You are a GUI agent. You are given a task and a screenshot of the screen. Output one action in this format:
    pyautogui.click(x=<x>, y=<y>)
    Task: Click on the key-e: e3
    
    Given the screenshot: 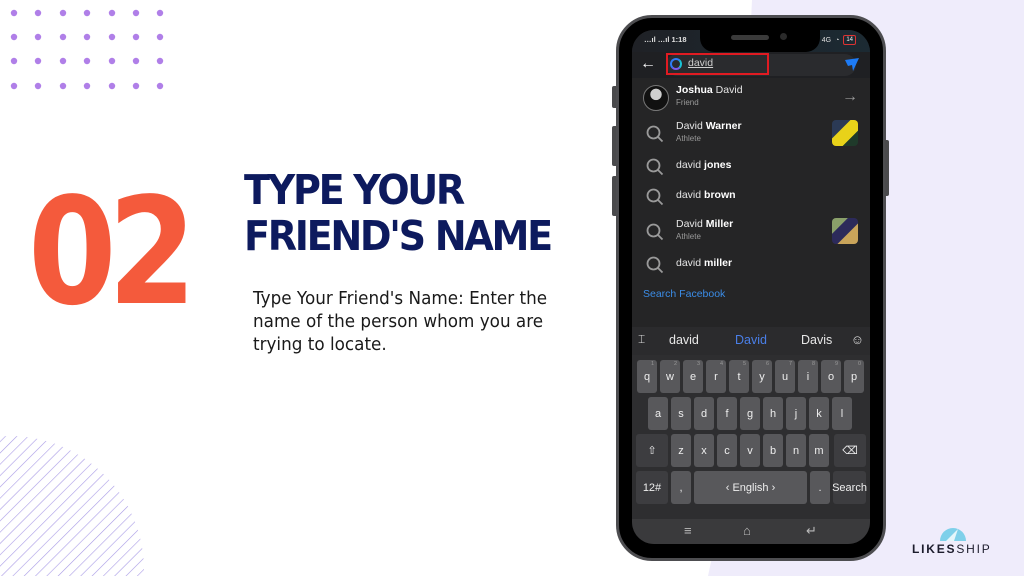 What is the action you would take?
    pyautogui.click(x=693, y=376)
    